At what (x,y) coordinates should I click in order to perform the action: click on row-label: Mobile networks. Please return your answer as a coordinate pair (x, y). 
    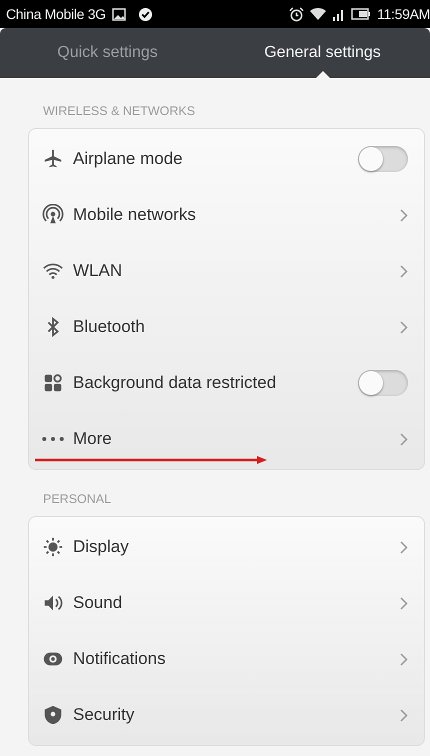
    Looking at the image, I should click on (135, 215).